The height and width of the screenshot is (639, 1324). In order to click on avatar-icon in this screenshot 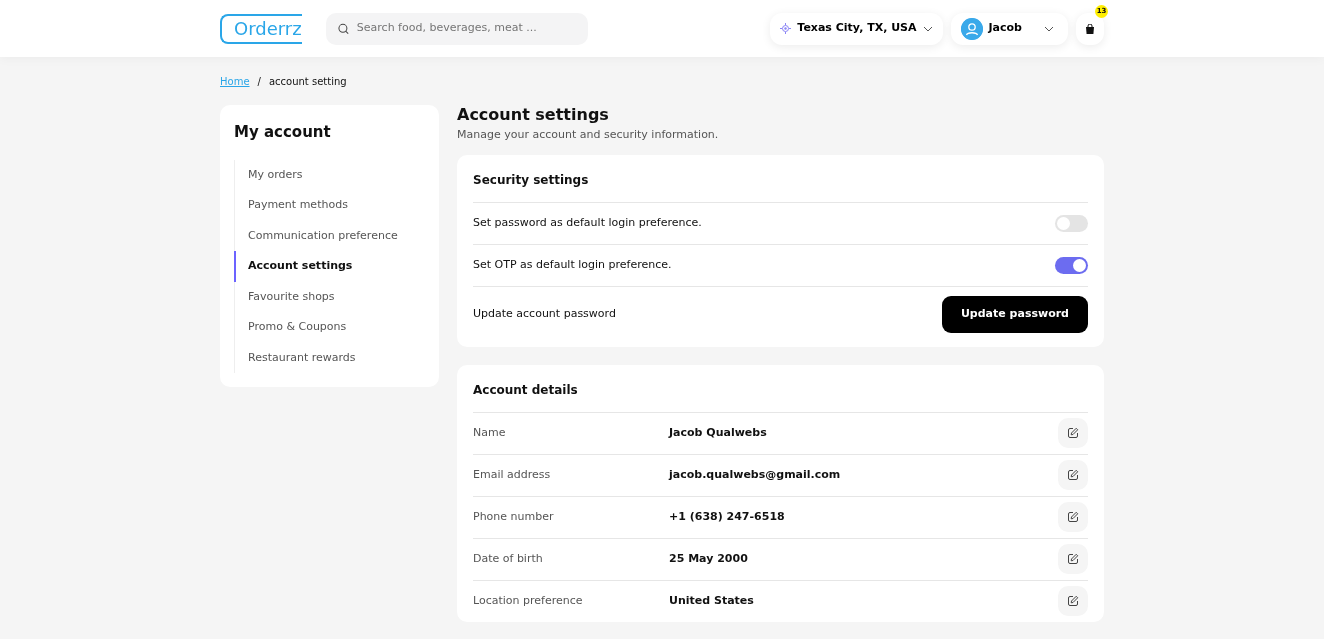, I will do `click(971, 28)`.